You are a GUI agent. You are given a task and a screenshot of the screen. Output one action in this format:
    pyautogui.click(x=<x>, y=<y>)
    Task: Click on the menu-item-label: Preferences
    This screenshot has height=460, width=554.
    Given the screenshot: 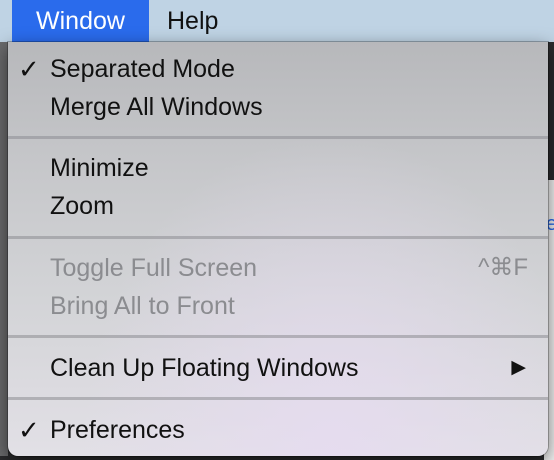 What is the action you would take?
    pyautogui.click(x=117, y=430)
    